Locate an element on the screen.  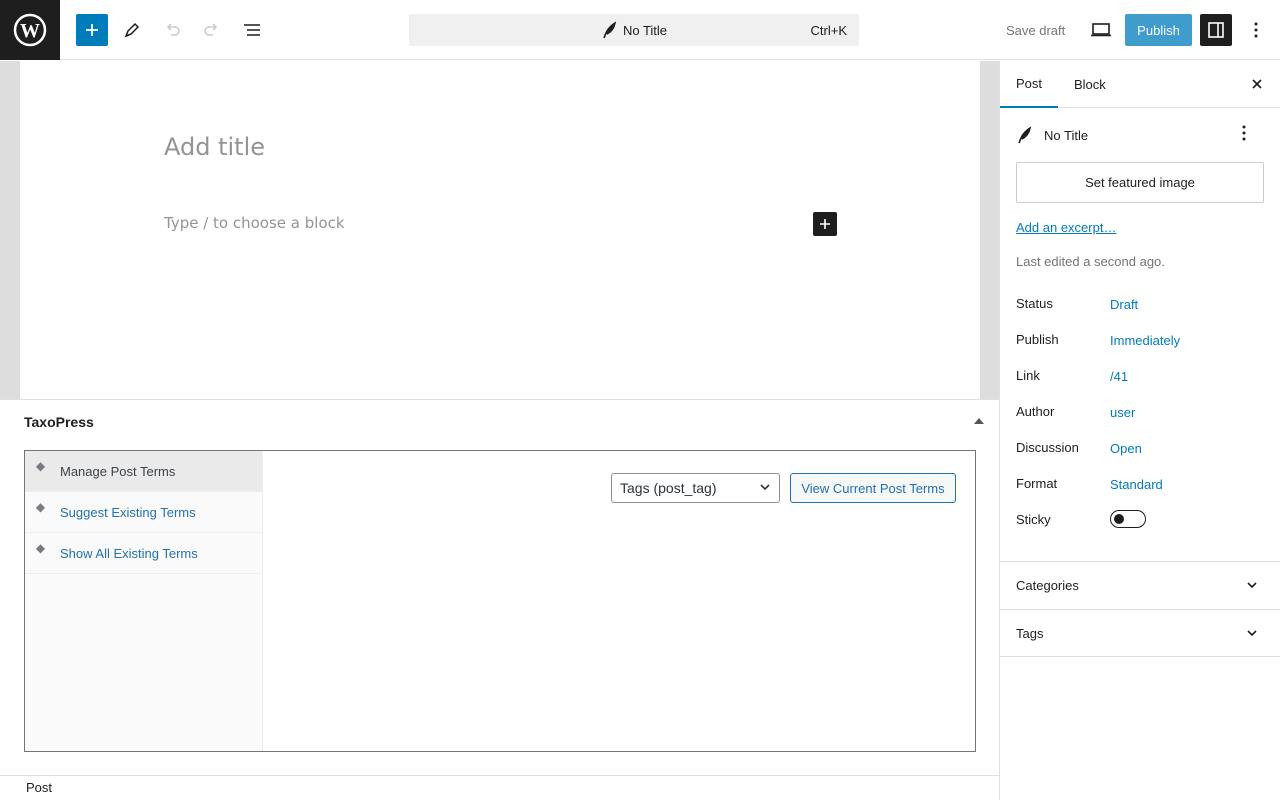
tab-block: Block is located at coordinates (1090, 84).